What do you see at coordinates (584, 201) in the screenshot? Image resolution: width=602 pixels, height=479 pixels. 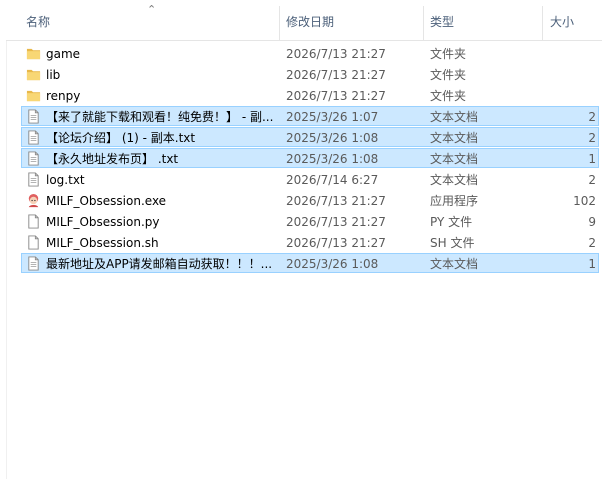 I see `file-size: 102` at bounding box center [584, 201].